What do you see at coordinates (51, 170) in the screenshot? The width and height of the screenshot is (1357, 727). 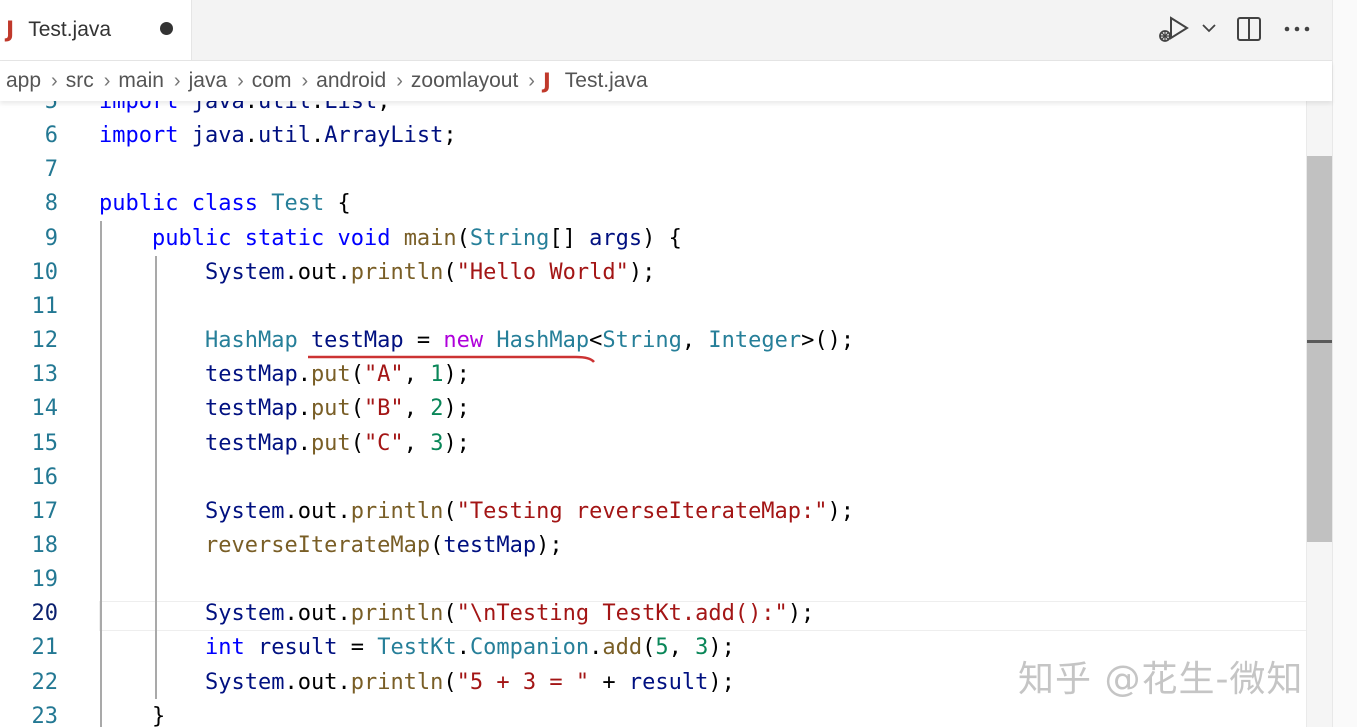 I see `line-number: 7` at bounding box center [51, 170].